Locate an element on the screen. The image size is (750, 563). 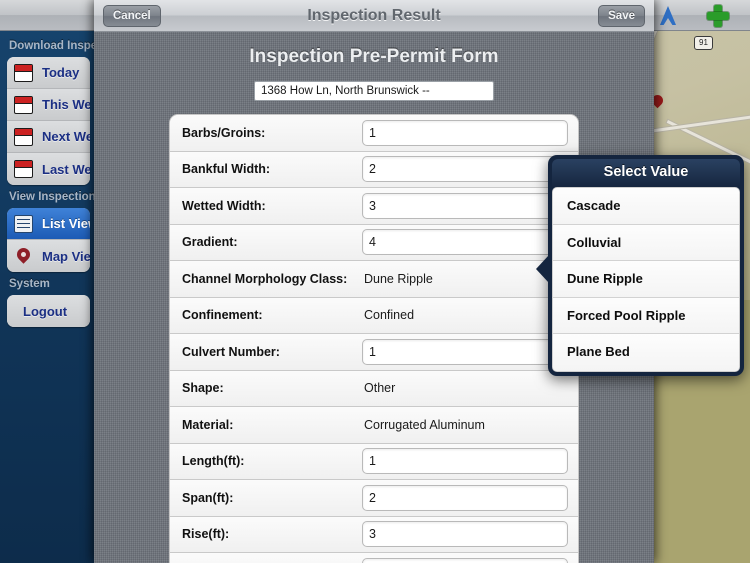
modal-titlebar: Cancel Inspection Result Save is located at coordinates (374, 16).